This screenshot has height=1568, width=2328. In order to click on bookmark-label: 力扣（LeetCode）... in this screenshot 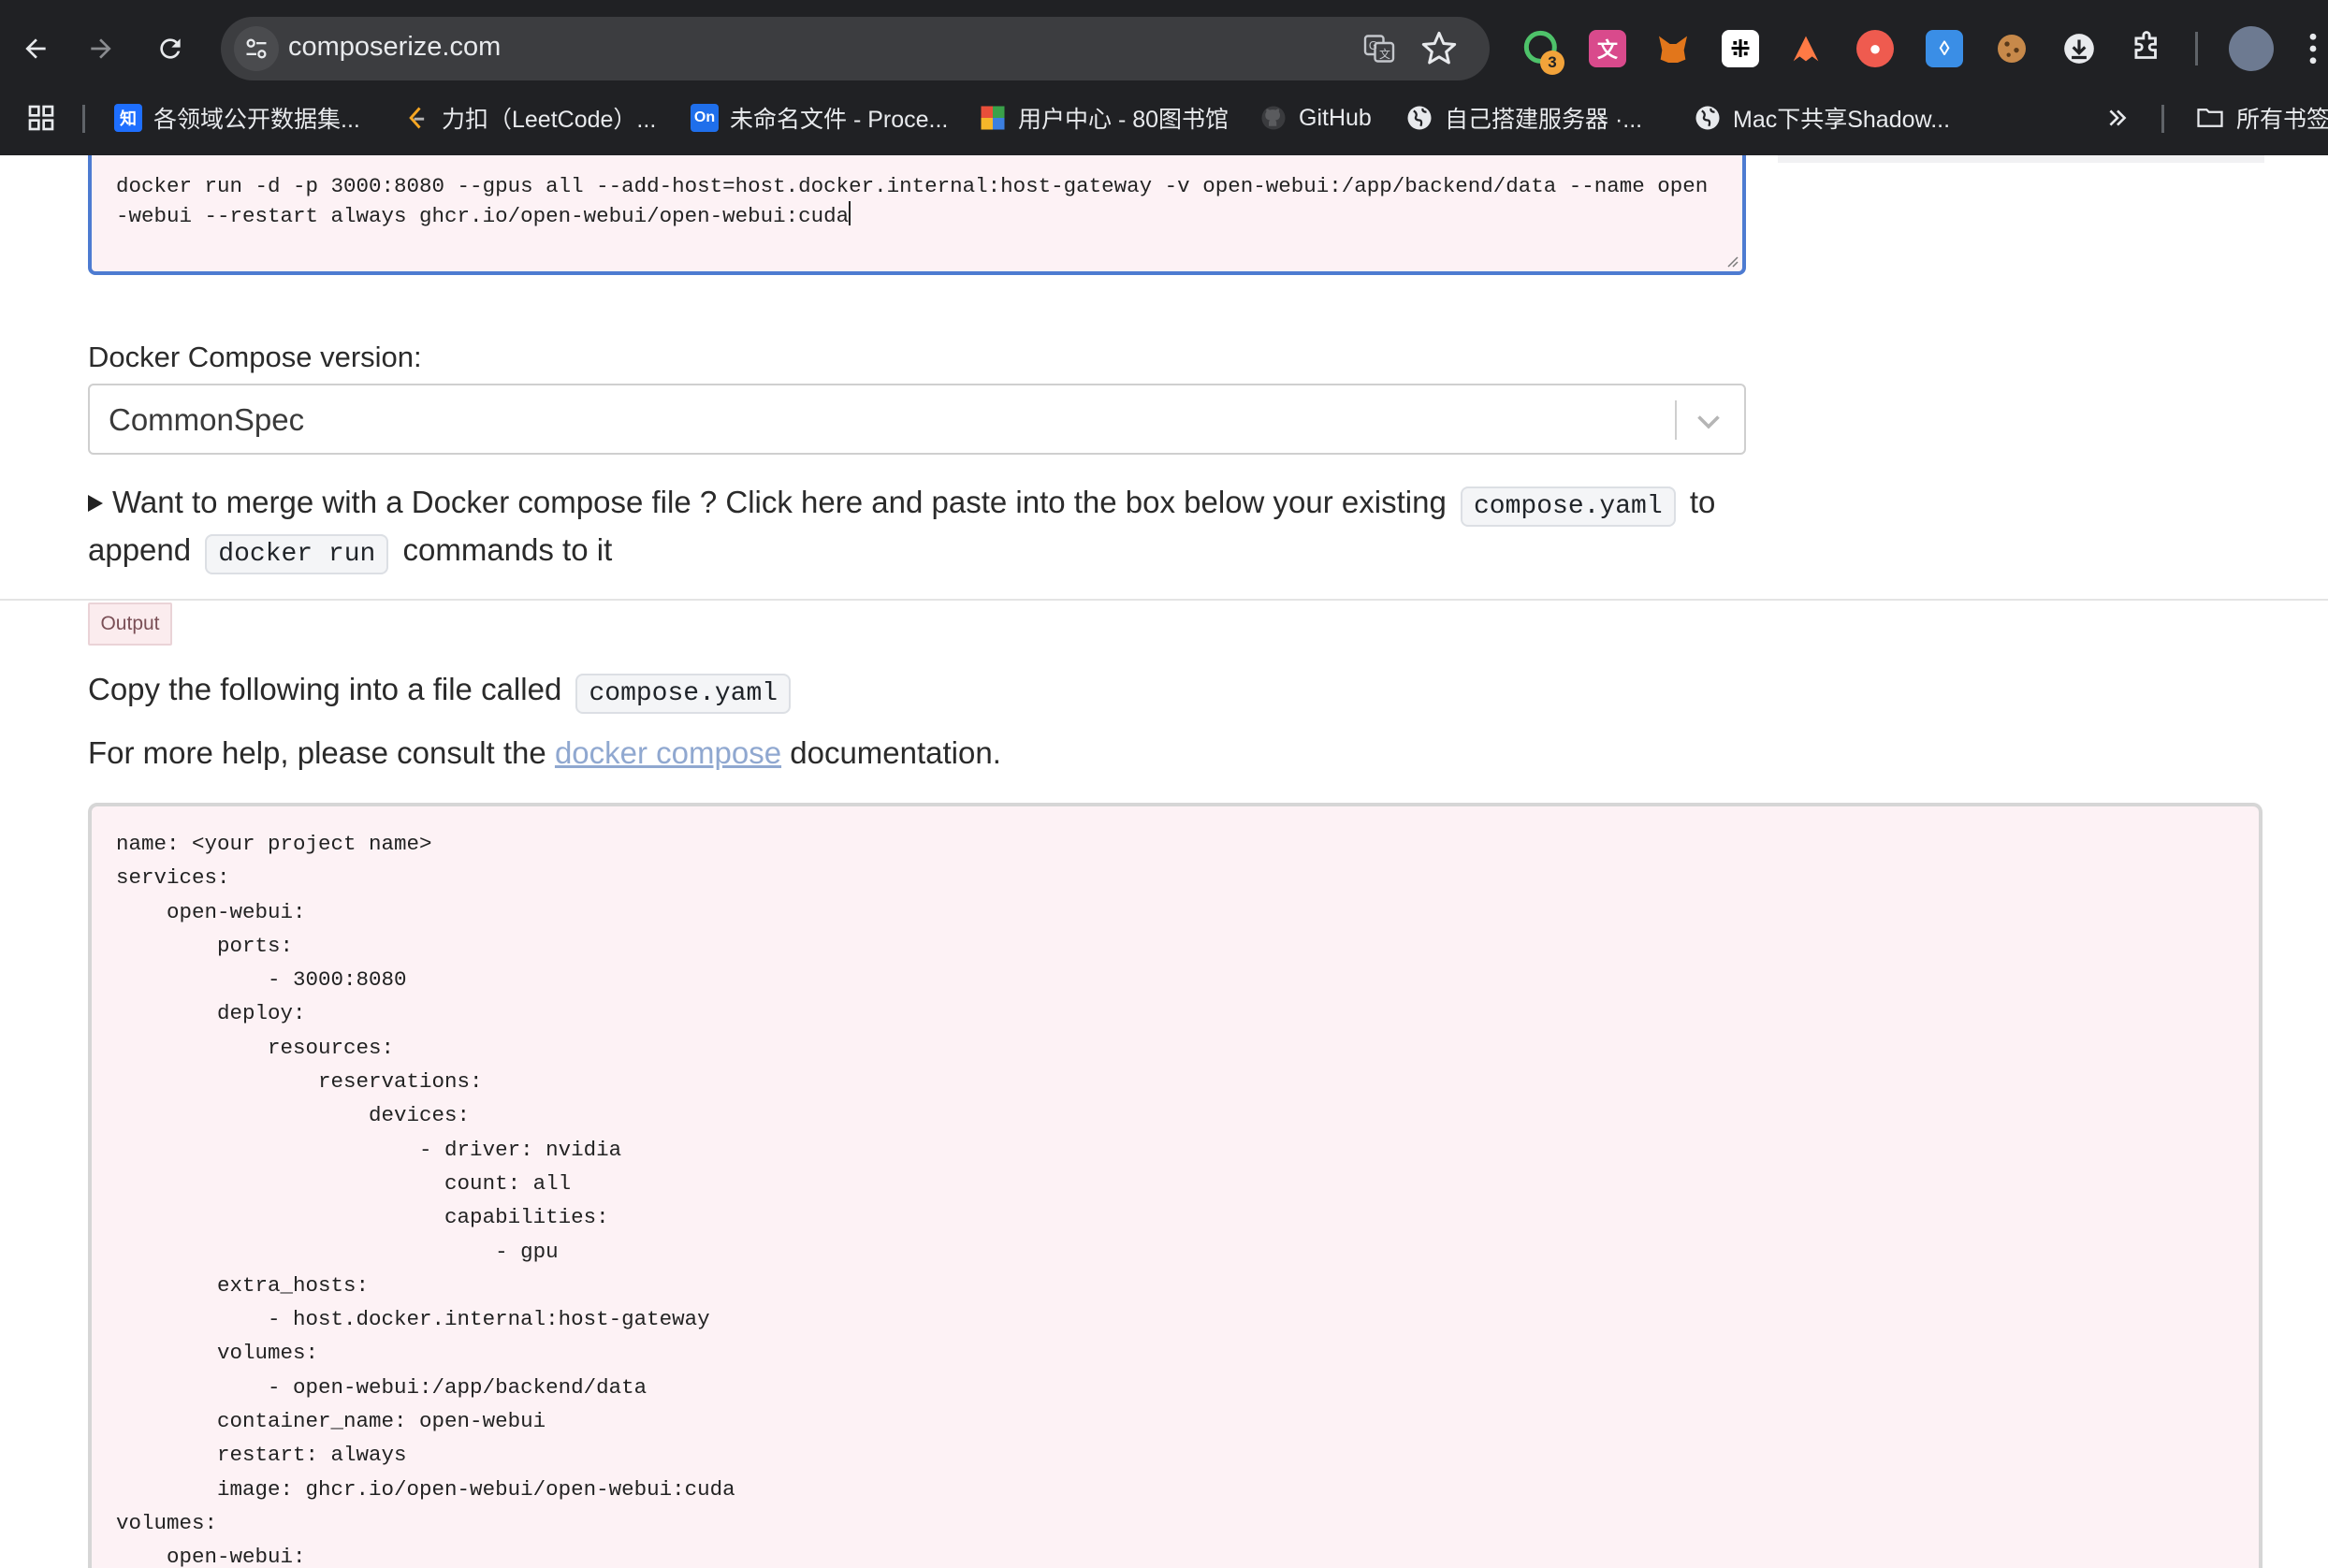, I will do `click(549, 120)`.